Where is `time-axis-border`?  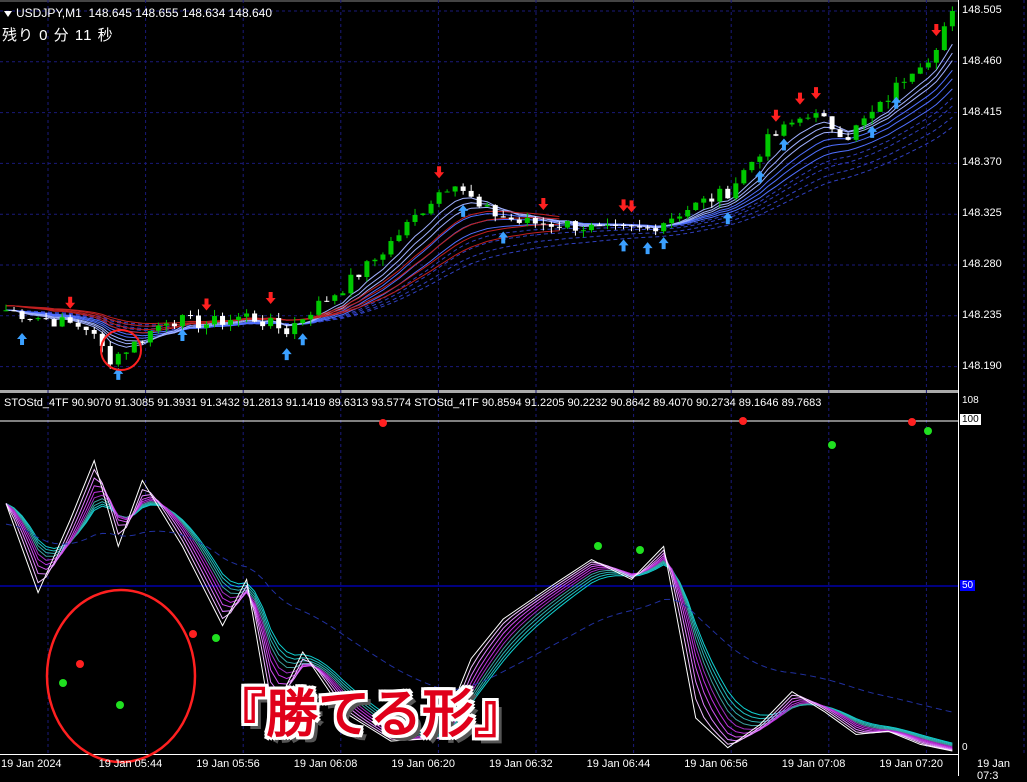 time-axis-border is located at coordinates (479, 754).